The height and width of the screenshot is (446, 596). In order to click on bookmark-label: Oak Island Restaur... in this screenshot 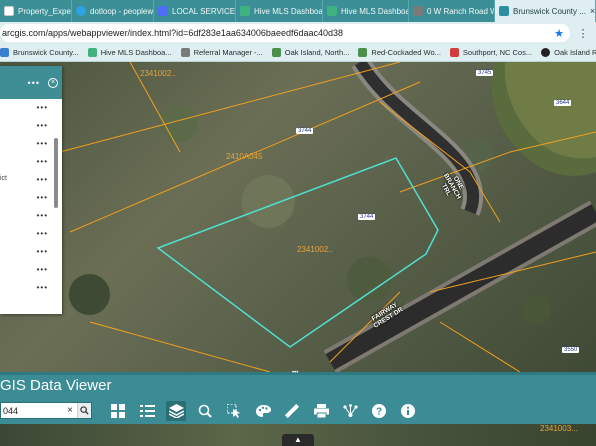, I will do `click(575, 52)`.